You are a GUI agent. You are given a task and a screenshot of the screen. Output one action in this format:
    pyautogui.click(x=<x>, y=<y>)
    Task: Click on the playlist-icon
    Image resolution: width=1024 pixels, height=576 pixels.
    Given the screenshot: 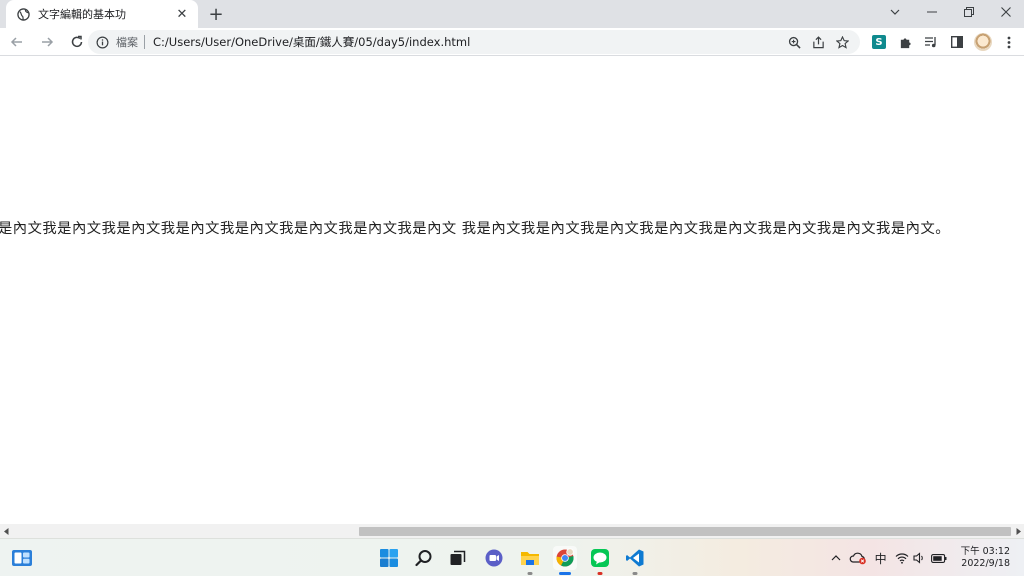 What is the action you would take?
    pyautogui.click(x=930, y=41)
    